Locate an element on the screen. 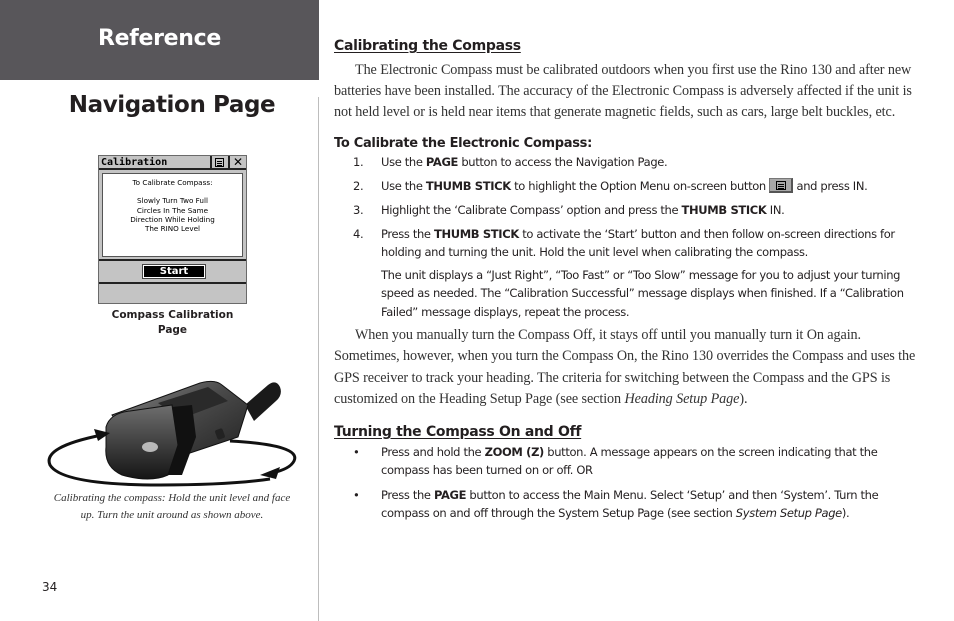  rotation-arrow-right is located at coordinates (263, 457).